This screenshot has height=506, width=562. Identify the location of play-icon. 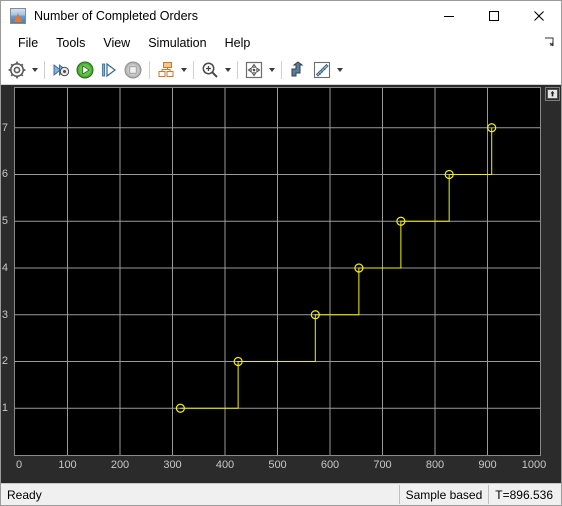
(85, 69).